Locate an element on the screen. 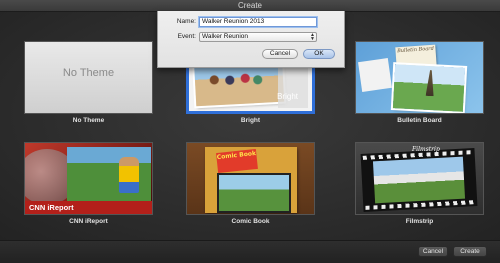 This screenshot has width=500, height=263. theme-caption-filmstrip: Filmstrip is located at coordinates (419, 221).